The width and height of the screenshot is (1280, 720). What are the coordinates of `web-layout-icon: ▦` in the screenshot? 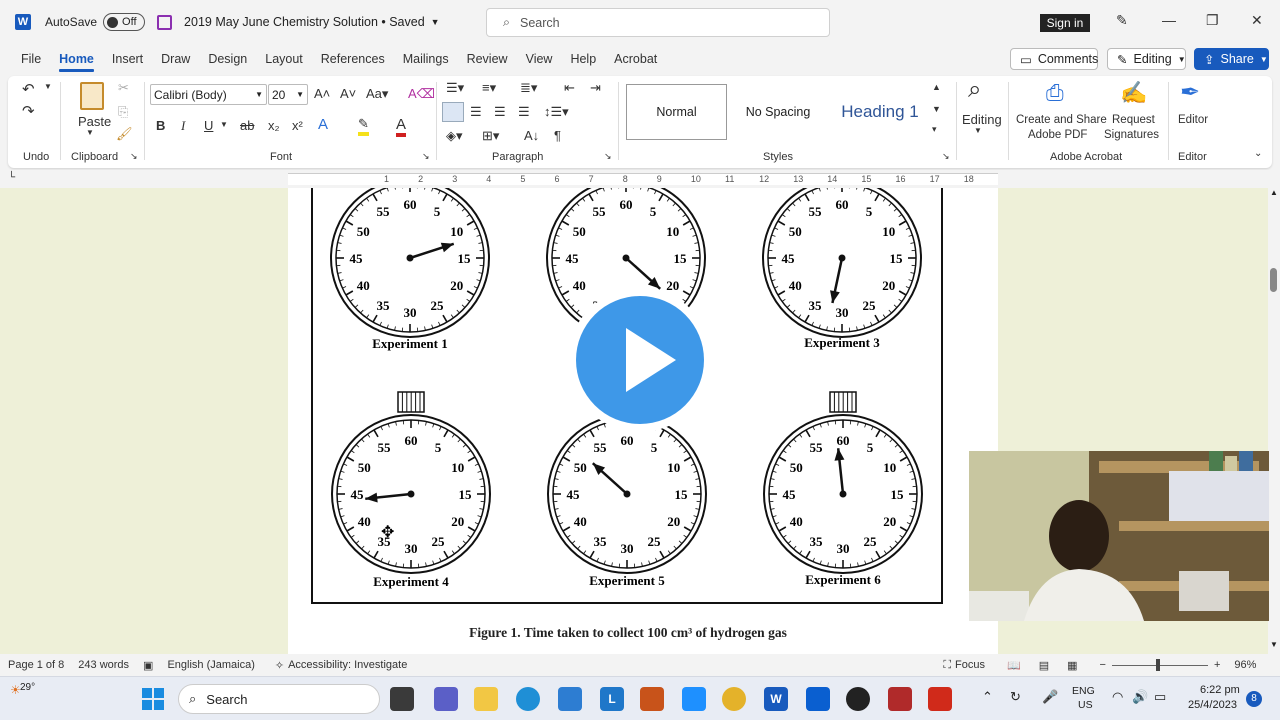 It's located at (1072, 665).